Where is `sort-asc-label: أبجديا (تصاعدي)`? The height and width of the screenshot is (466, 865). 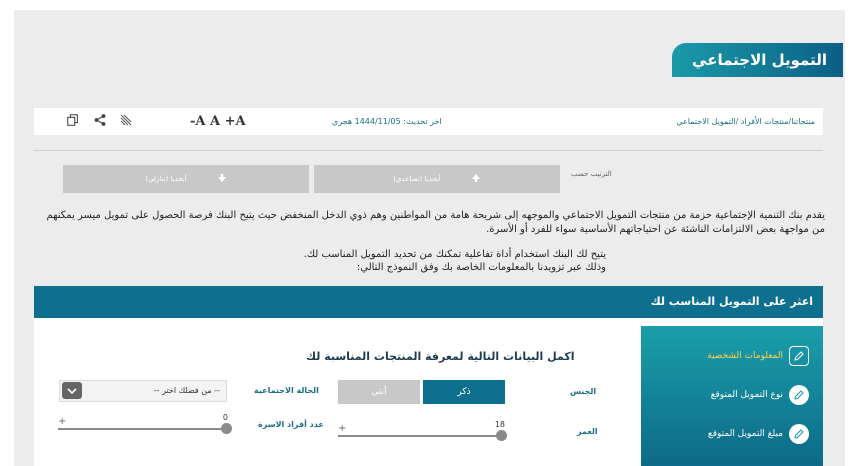 sort-asc-label: أبجديا (تصاعدي) is located at coordinates (417, 179).